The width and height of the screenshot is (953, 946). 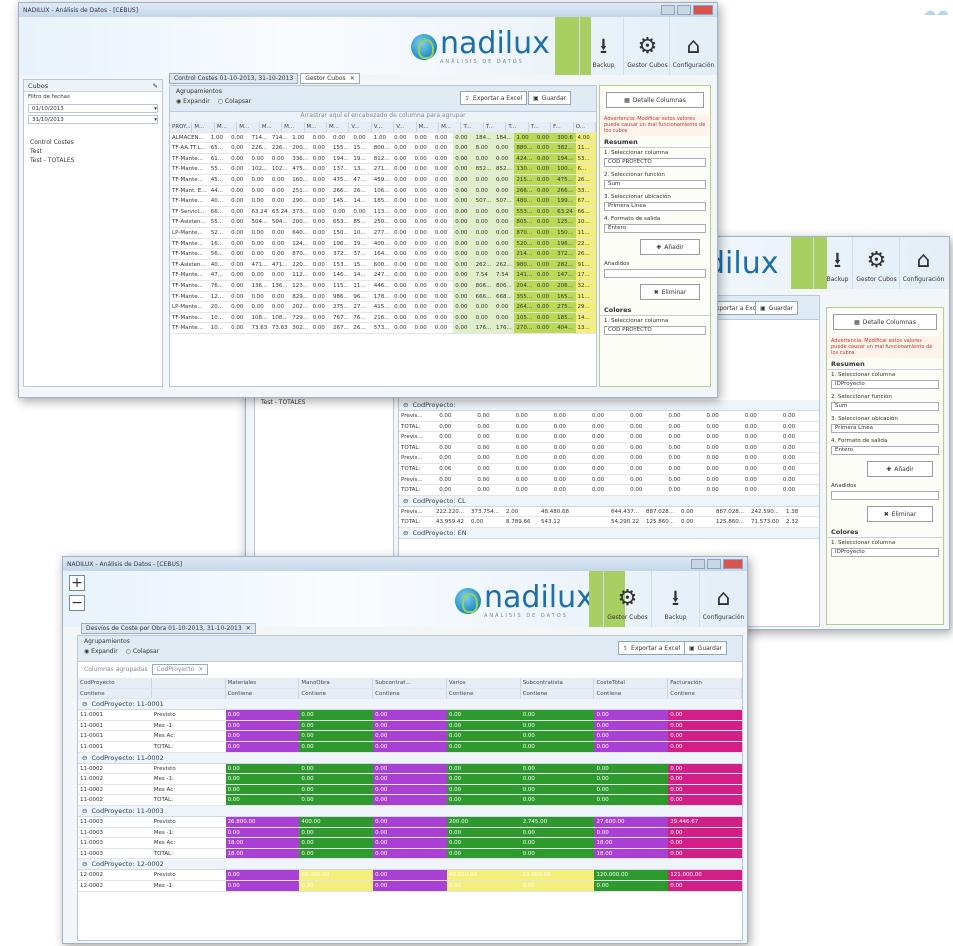 What do you see at coordinates (494, 98) in the screenshot?
I see `export-excel-button: ⇪Exportar a Excel` at bounding box center [494, 98].